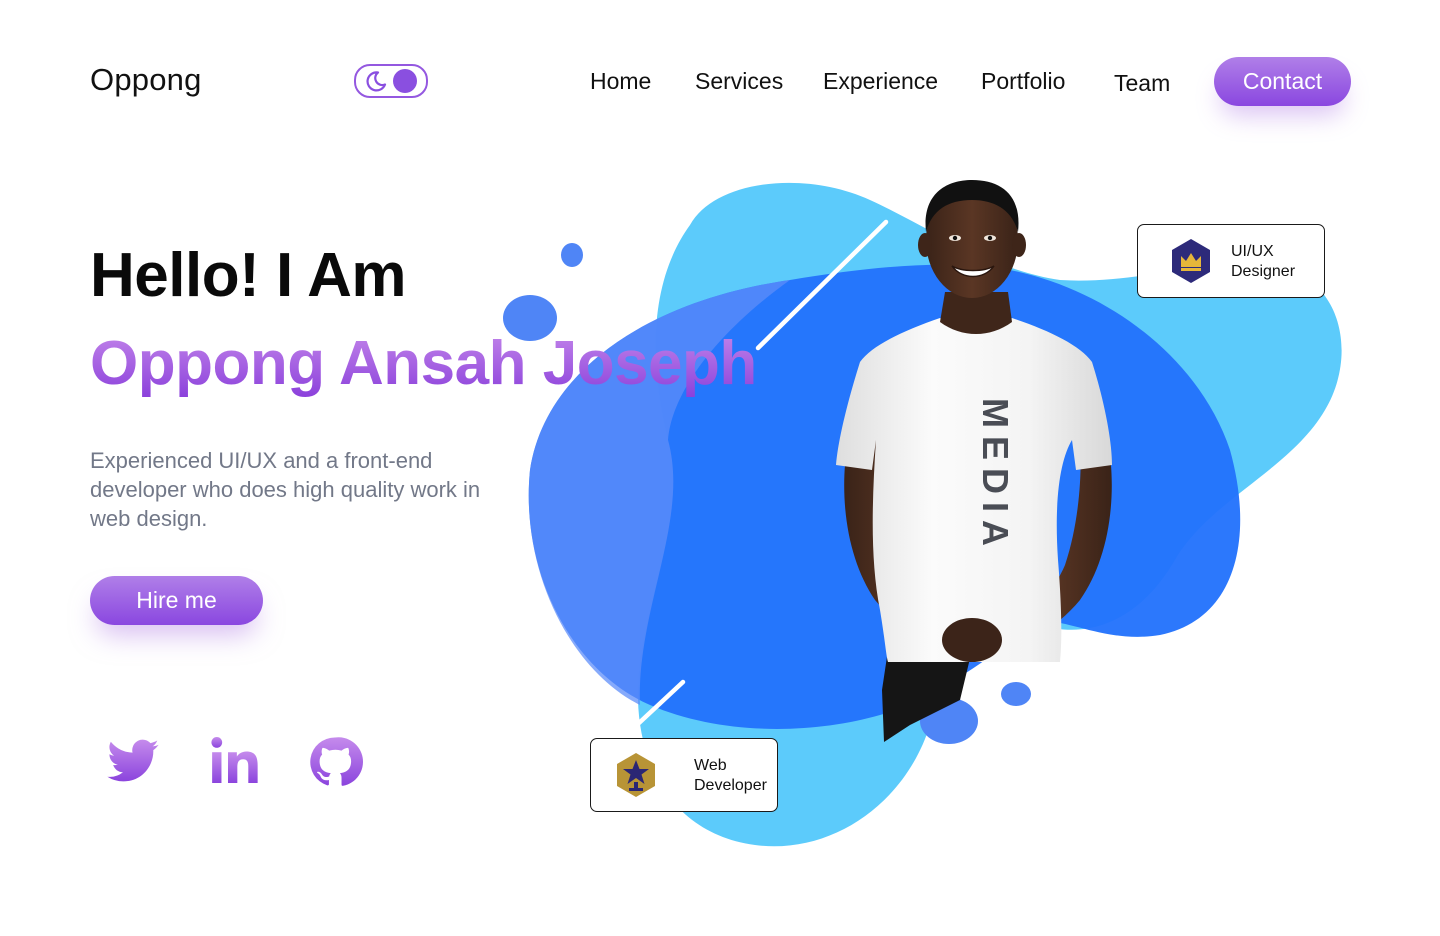  Describe the element at coordinates (1231, 261) in the screenshot. I see `badge-uiux-designer: UI/UX Designer` at that location.